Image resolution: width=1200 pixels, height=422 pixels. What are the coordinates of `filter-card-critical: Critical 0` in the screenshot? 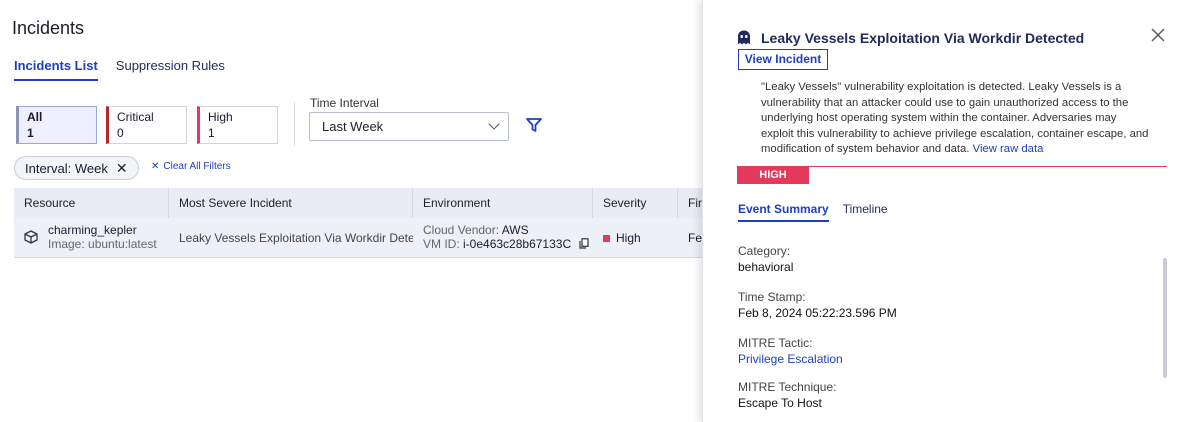 It's located at (146, 125).